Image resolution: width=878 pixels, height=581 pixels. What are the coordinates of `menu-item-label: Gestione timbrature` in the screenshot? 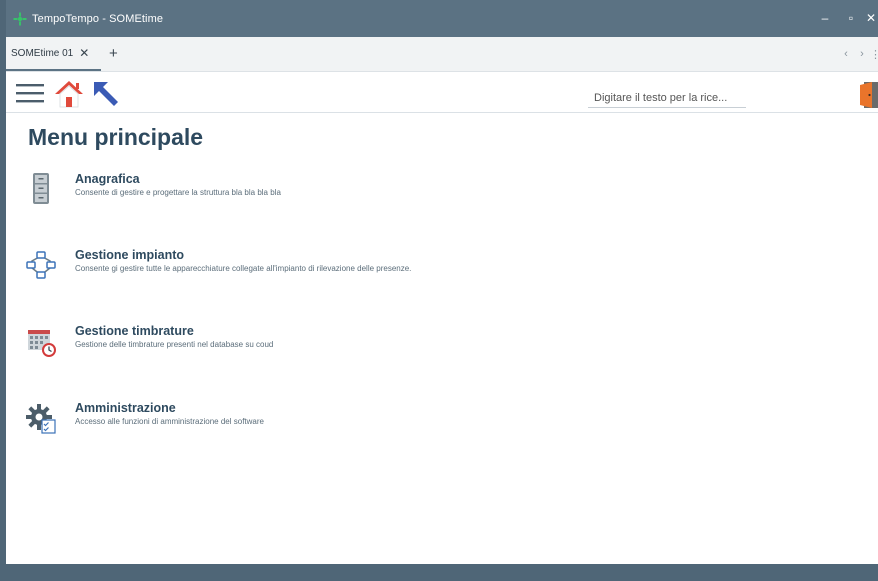 It's located at (134, 331).